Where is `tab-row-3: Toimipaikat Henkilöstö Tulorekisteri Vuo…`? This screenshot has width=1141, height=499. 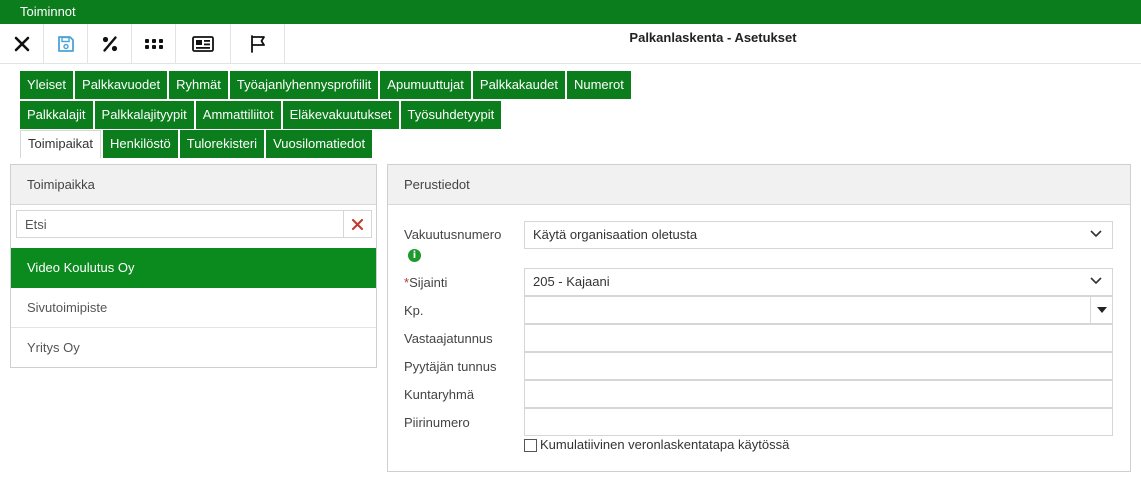
tab-row-3: Toimipaikat Henkilöstö Tulorekisteri Vuo… is located at coordinates (197, 144).